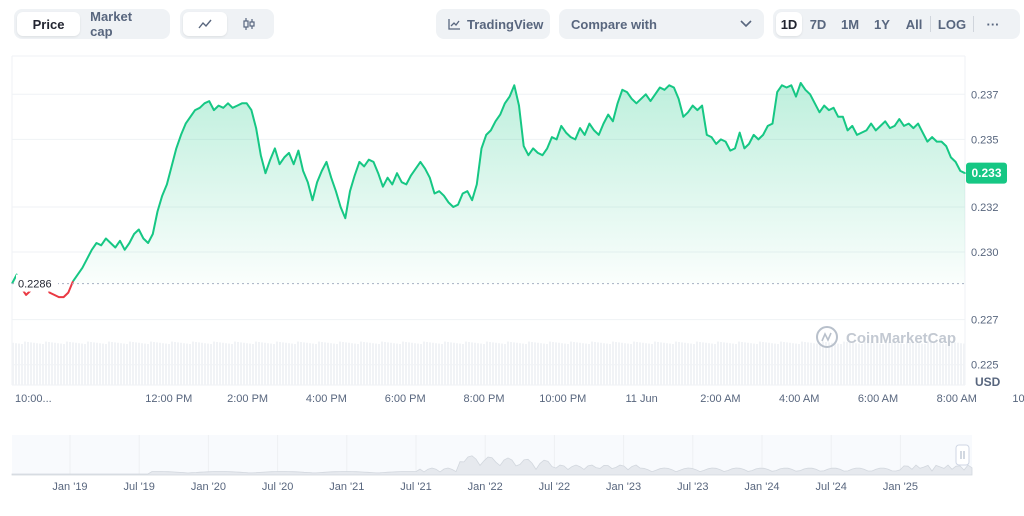  What do you see at coordinates (900, 487) in the screenshot?
I see `navigator-date-label: Jan '25` at bounding box center [900, 487].